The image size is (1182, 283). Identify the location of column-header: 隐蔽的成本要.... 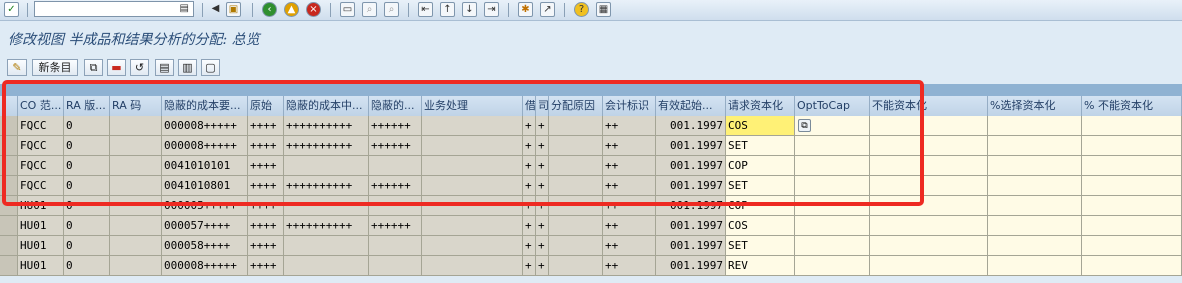
(205, 106).